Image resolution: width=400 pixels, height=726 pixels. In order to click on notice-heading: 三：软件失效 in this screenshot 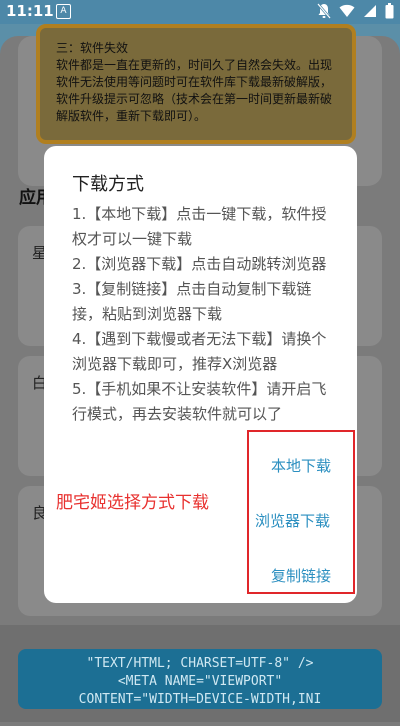, I will do `click(92, 48)`.